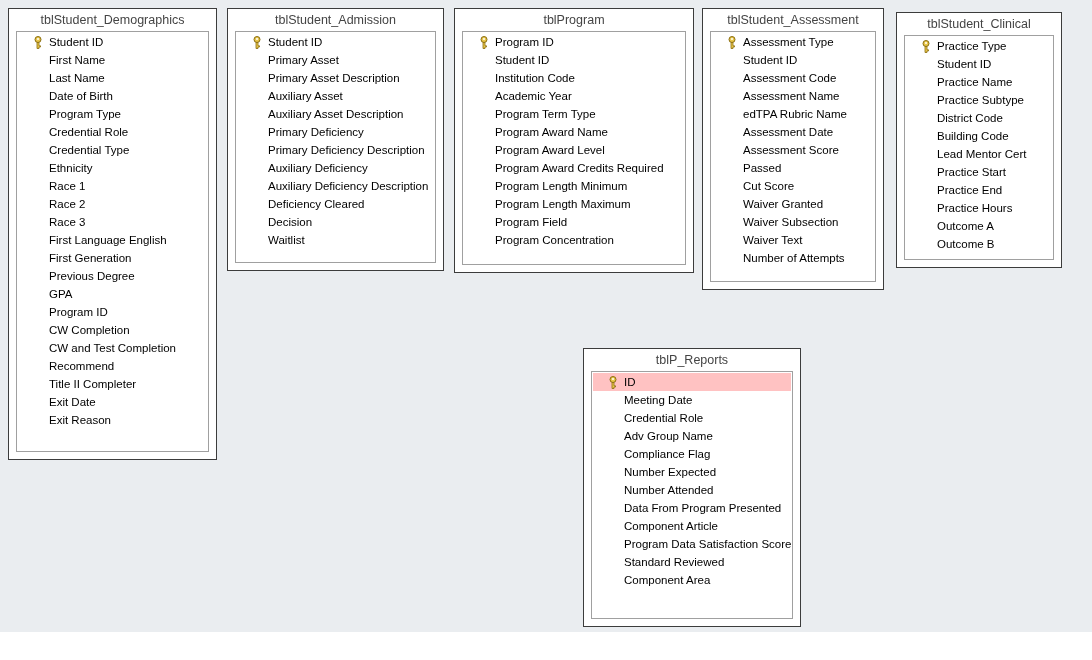  Describe the element at coordinates (112, 60) in the screenshot. I see `field-row: First Name` at that location.